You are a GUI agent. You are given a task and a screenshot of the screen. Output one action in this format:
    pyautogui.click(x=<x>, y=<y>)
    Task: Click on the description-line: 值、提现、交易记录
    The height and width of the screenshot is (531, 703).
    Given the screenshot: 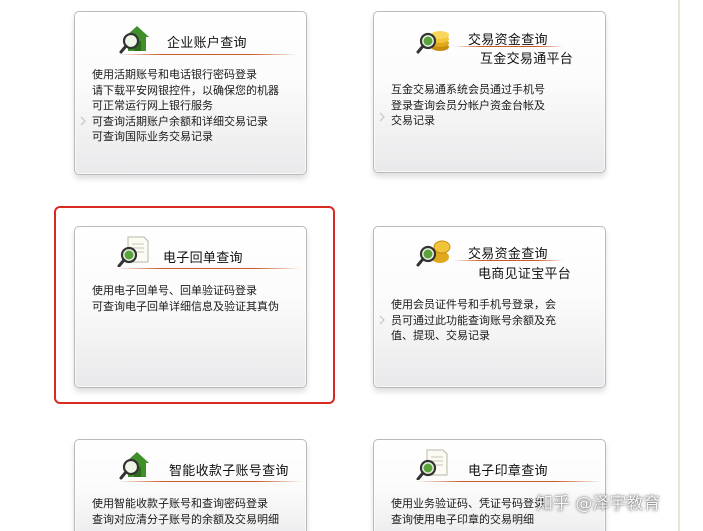 What is the action you would take?
    pyautogui.click(x=440, y=335)
    